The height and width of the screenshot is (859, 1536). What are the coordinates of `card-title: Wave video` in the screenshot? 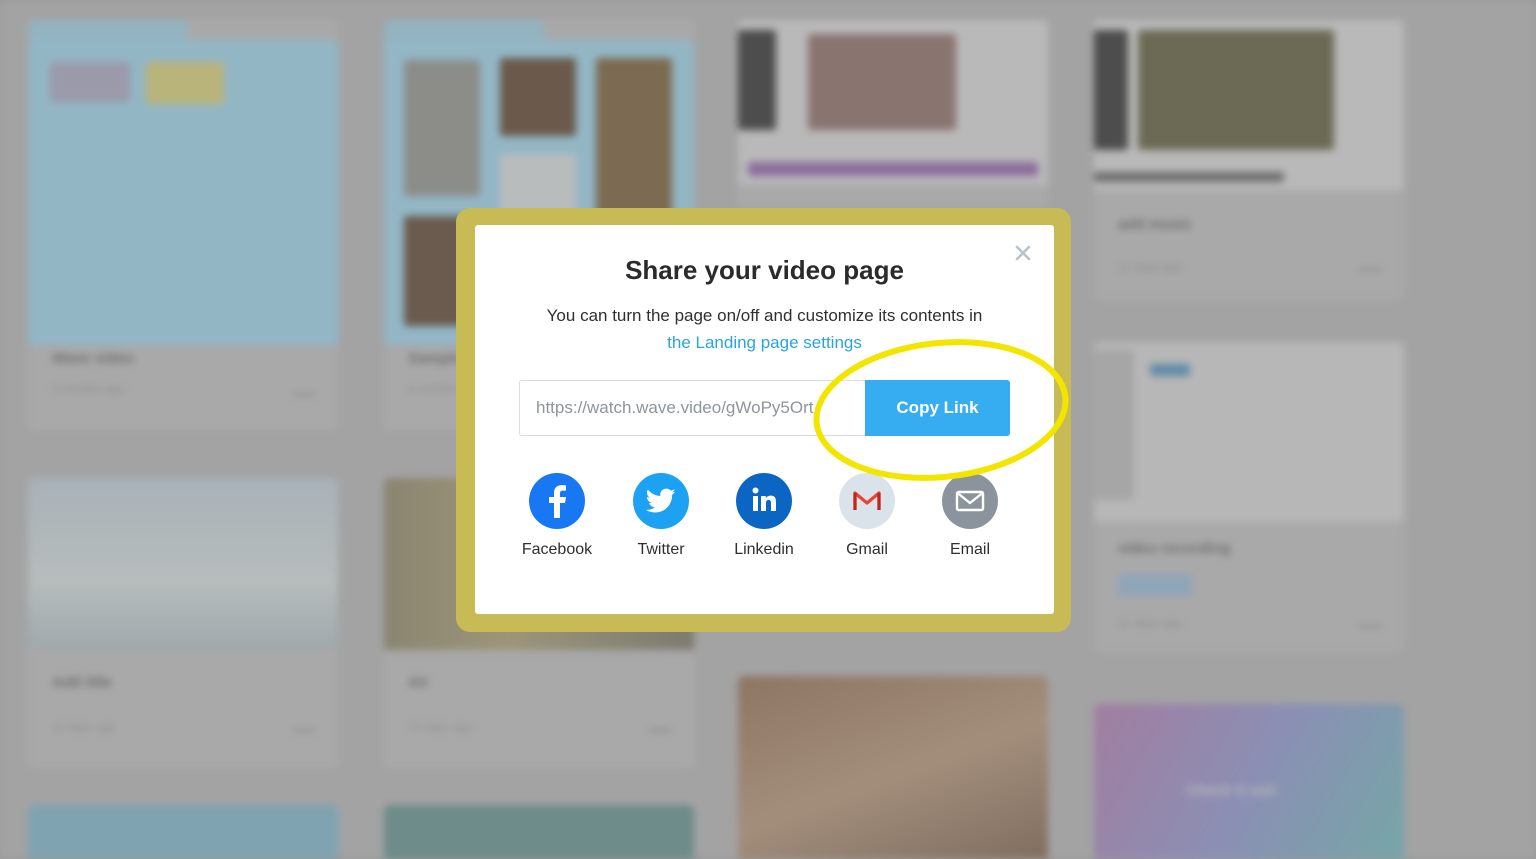 It's located at (93, 358).